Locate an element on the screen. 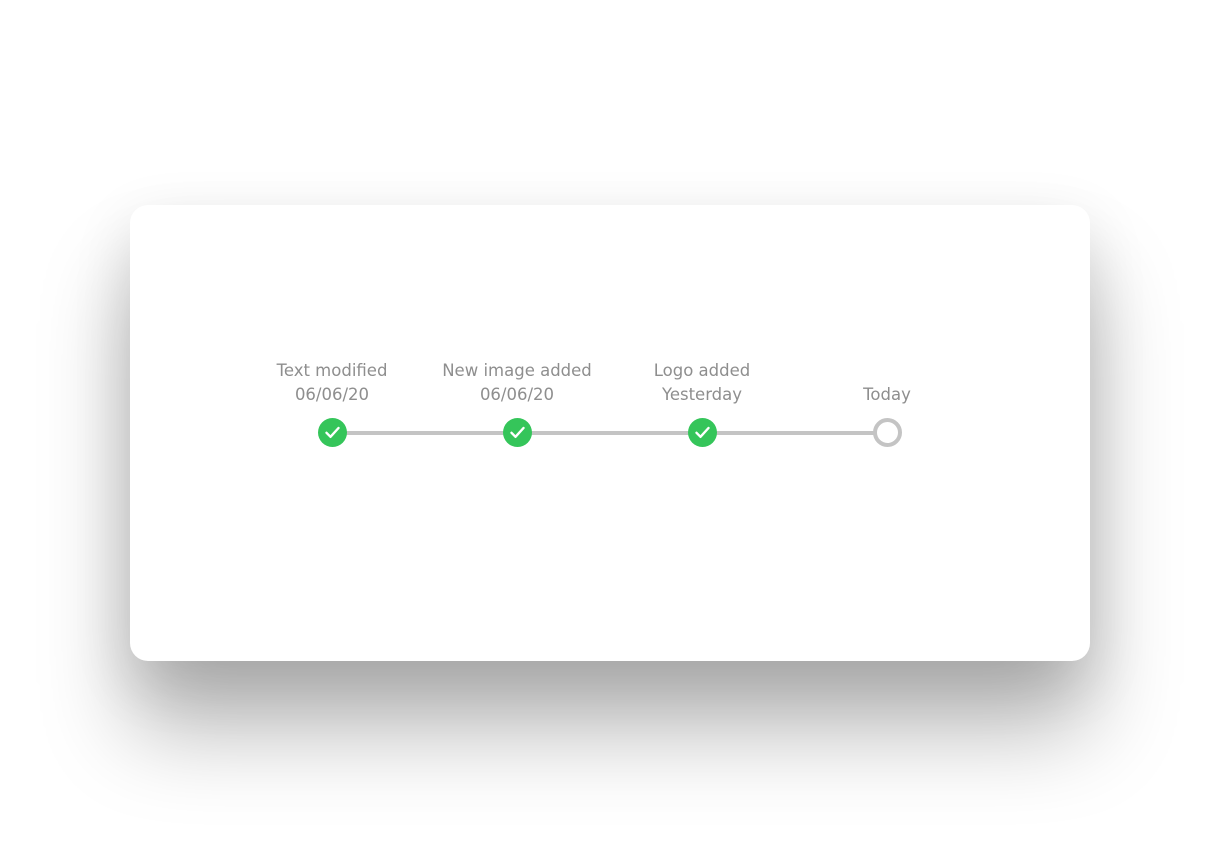 The height and width of the screenshot is (866, 1220). step-date: Today is located at coordinates (887, 394).